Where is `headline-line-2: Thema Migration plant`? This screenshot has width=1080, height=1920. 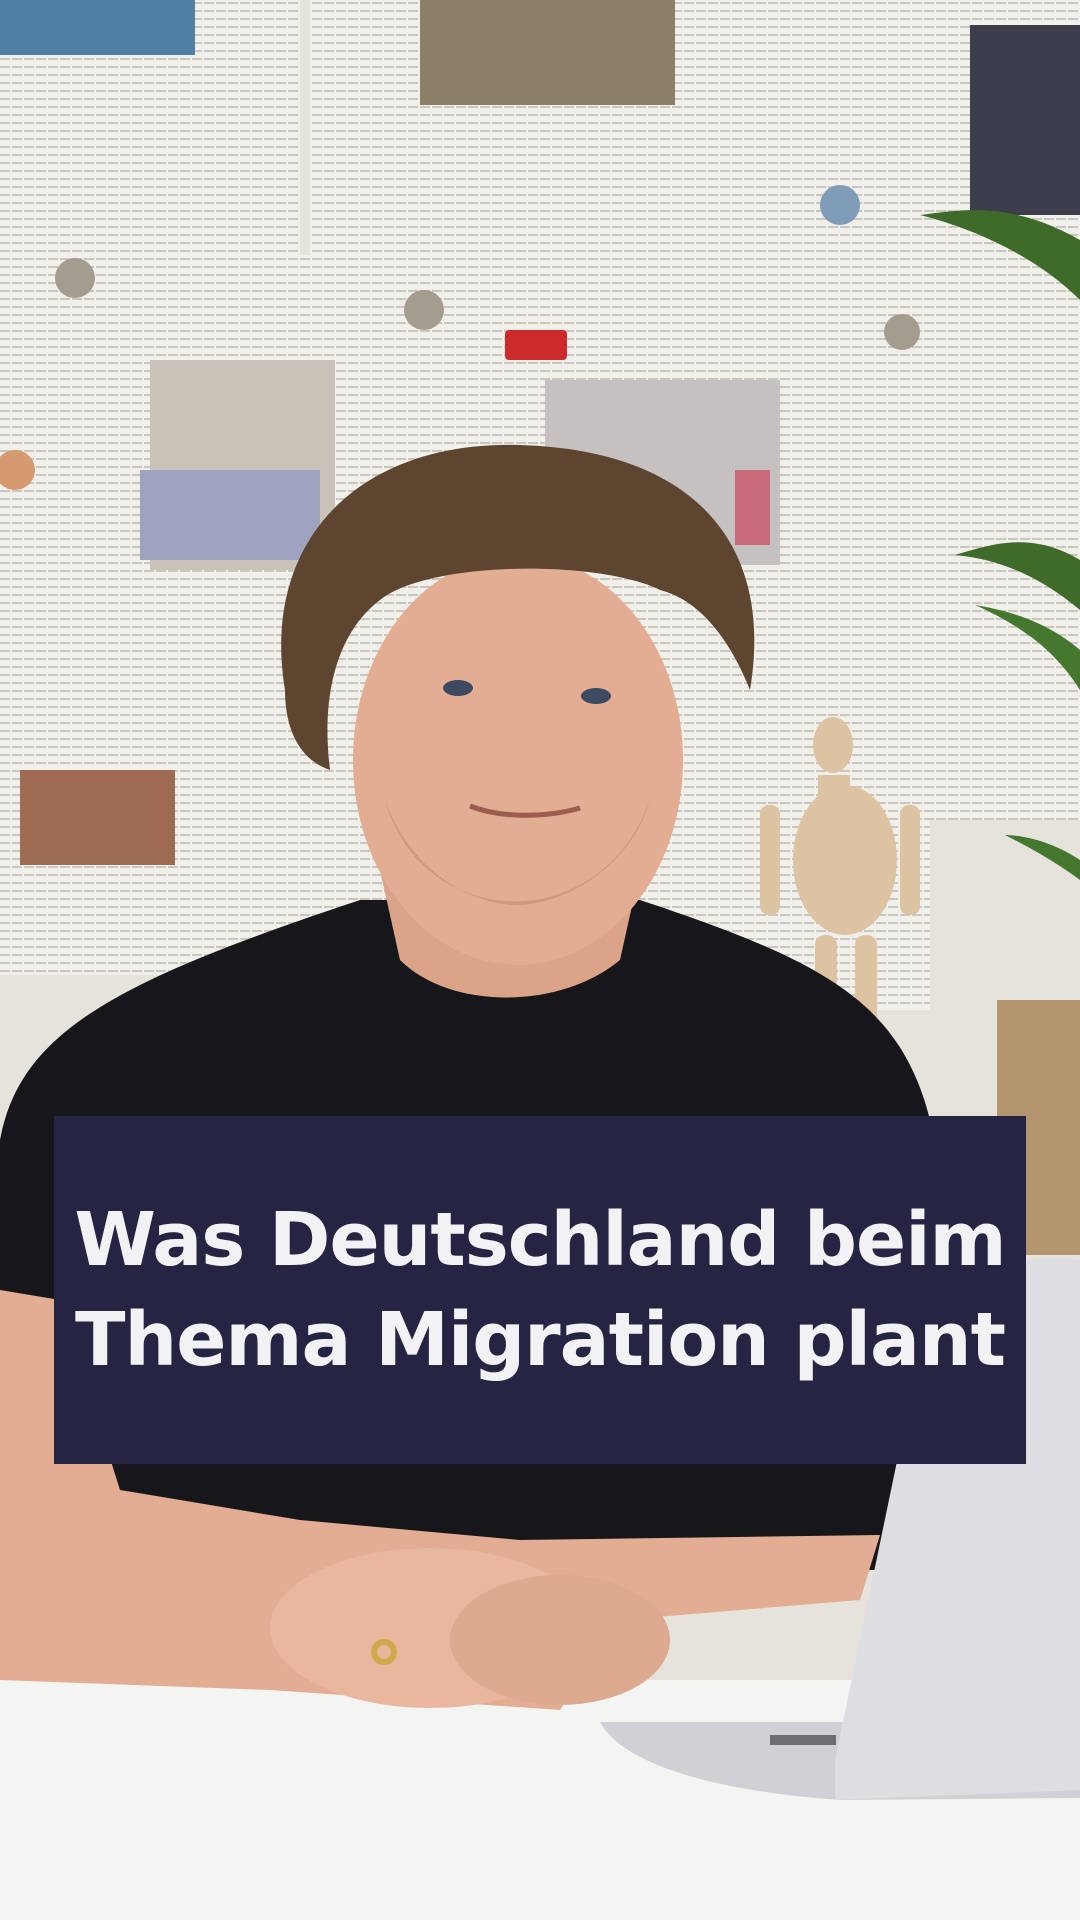
headline-line-2: Thema Migration plant is located at coordinates (540, 1340).